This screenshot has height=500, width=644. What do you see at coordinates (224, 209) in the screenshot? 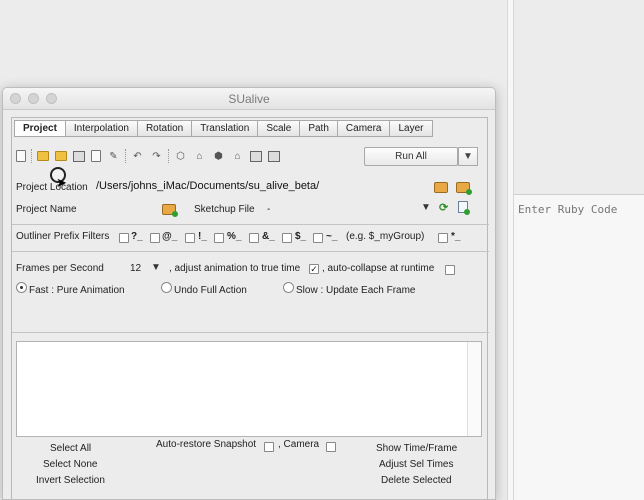
I see `sketchup-file-label: Sketchup File` at bounding box center [224, 209].